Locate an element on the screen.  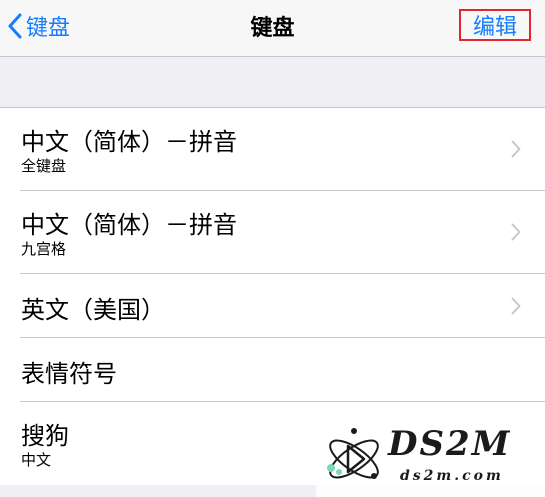
watermark: DS2M ds2m.com is located at coordinates (430, 458).